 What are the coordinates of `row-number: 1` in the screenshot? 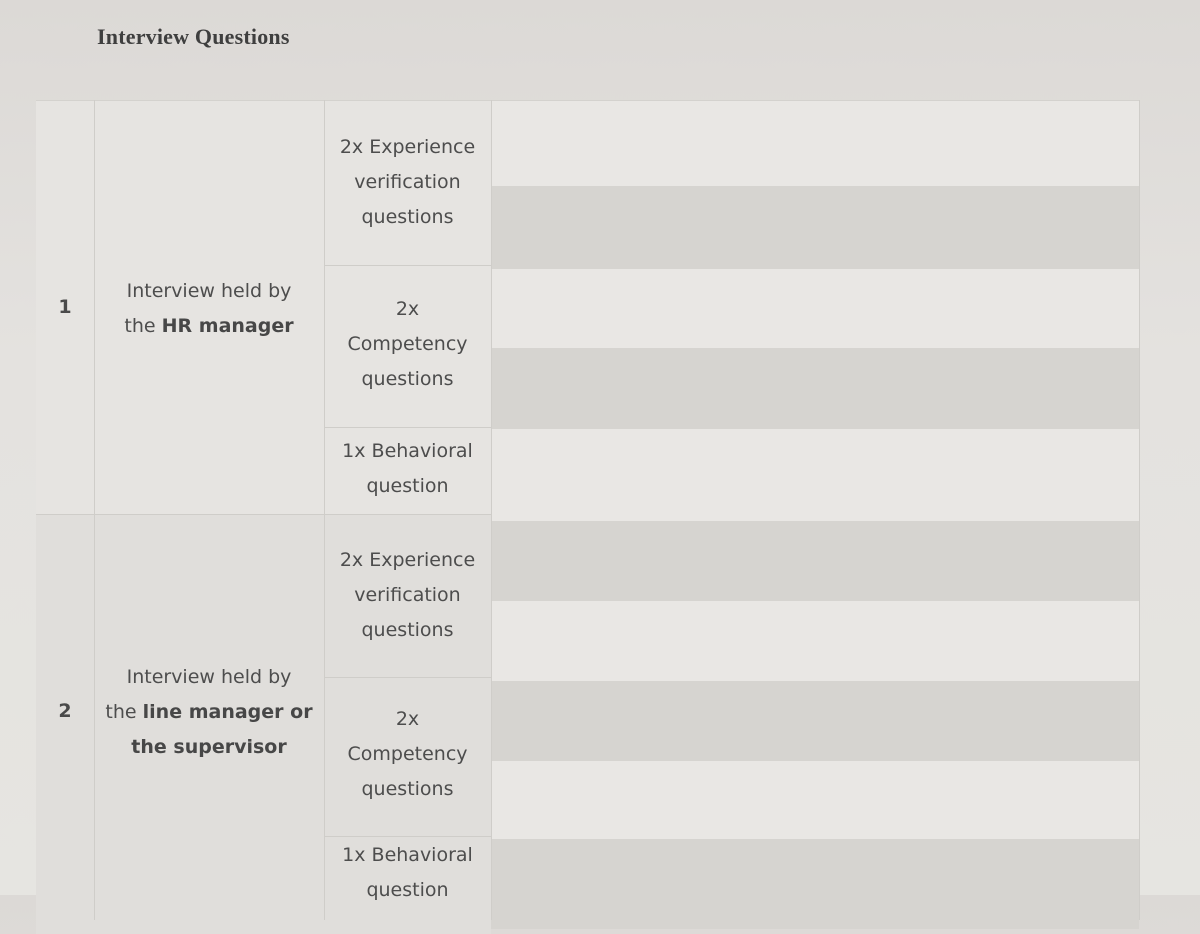 It's located at (65, 307).